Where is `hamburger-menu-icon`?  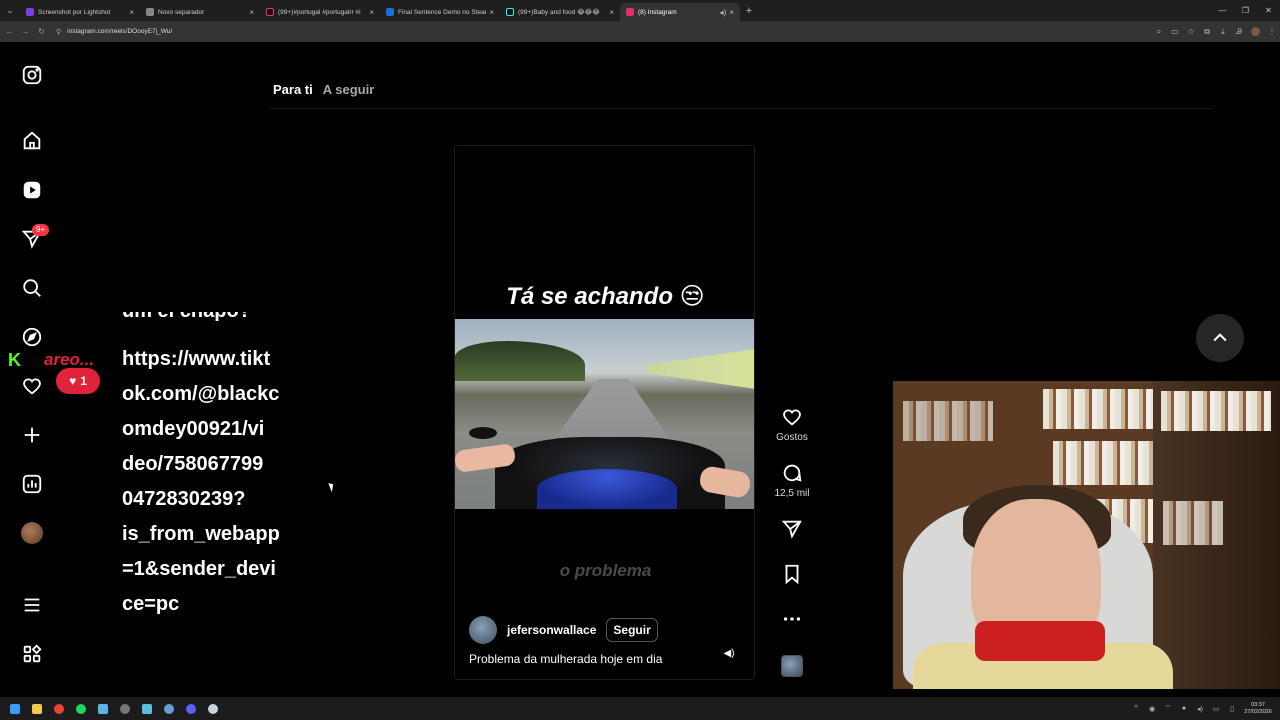 hamburger-menu-icon is located at coordinates (32, 605).